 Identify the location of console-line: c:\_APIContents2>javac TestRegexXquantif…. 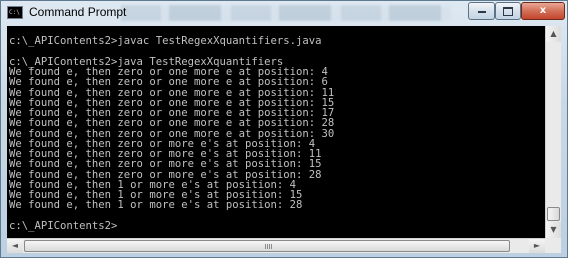
(165, 41).